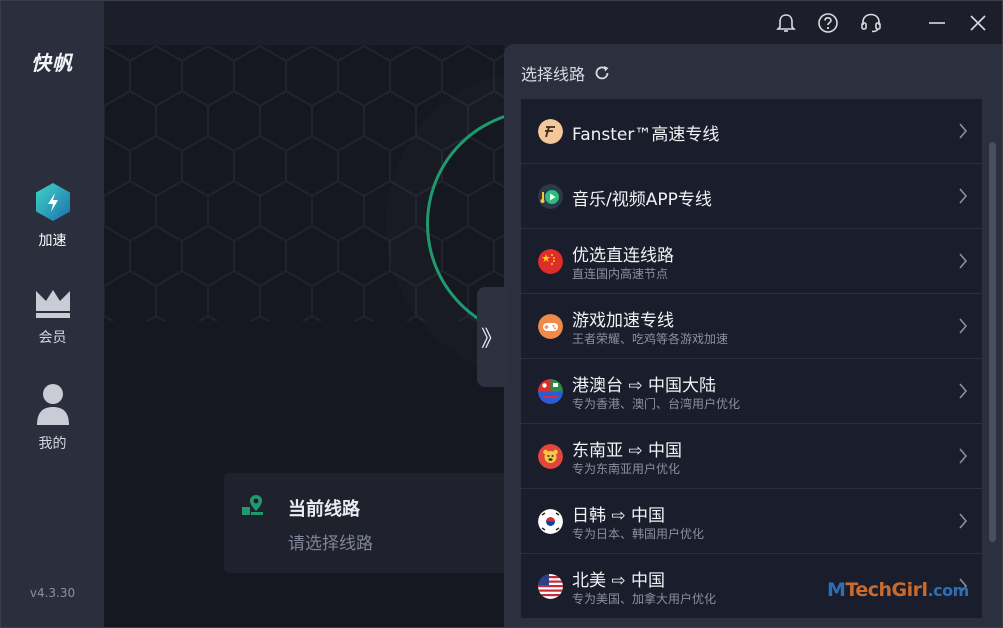 The image size is (1003, 628). What do you see at coordinates (656, 404) in the screenshot?
I see `route-subtitle: 专为香港、澳门、台湾用户优化` at bounding box center [656, 404].